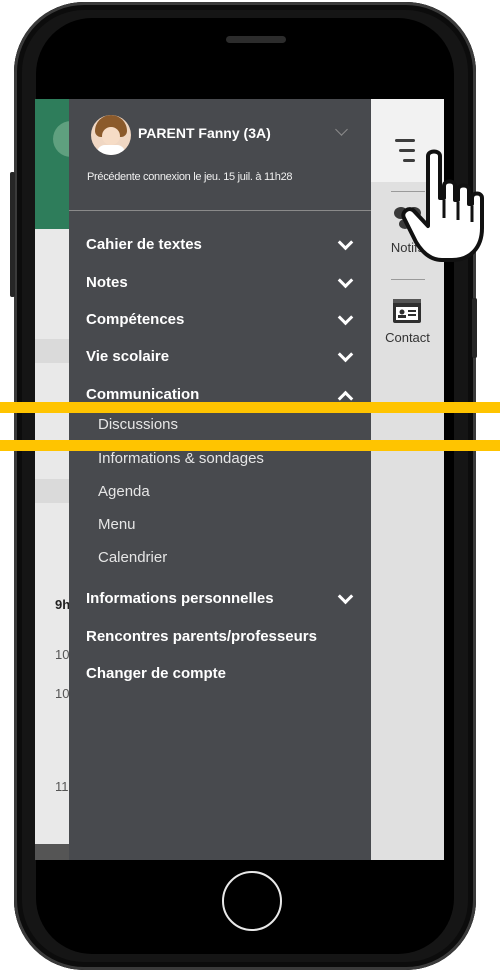 The image size is (500, 975). I want to click on menu-item-label: Communication, so click(143, 394).